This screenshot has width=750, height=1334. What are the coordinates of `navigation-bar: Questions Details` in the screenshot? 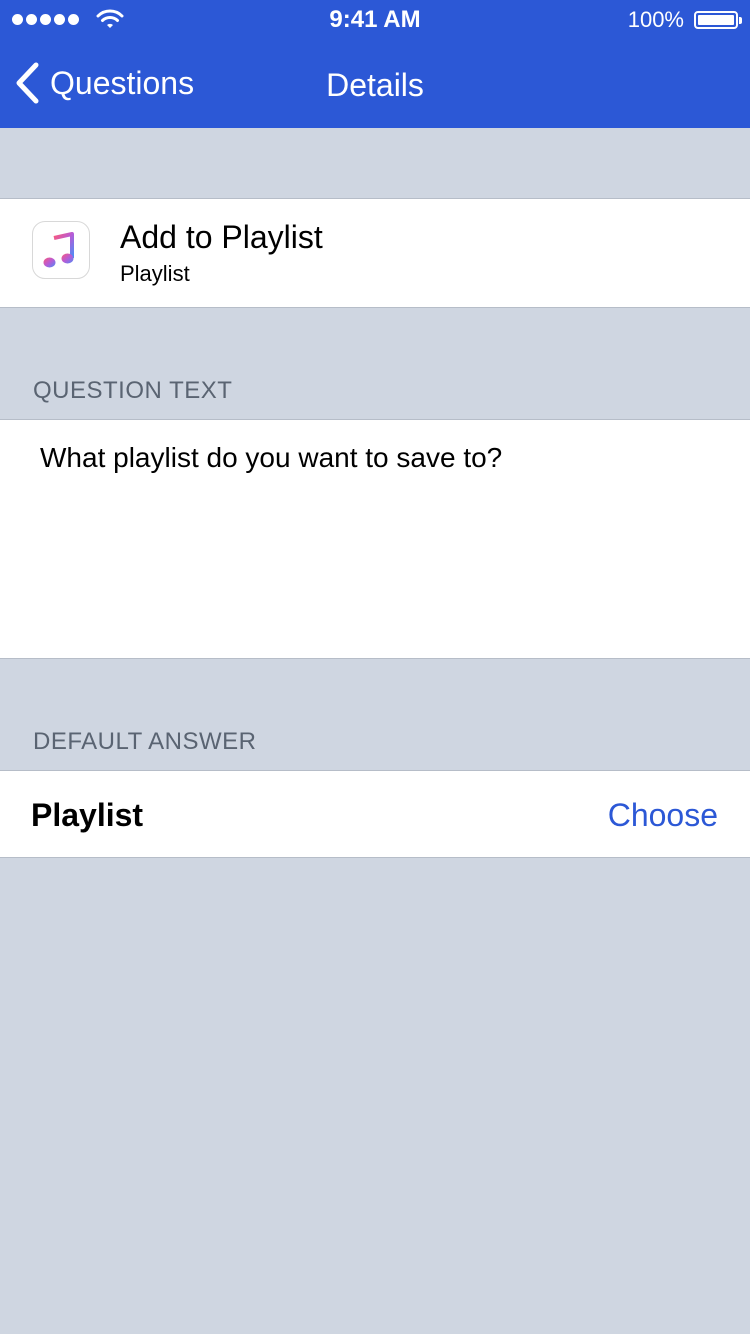 It's located at (375, 84).